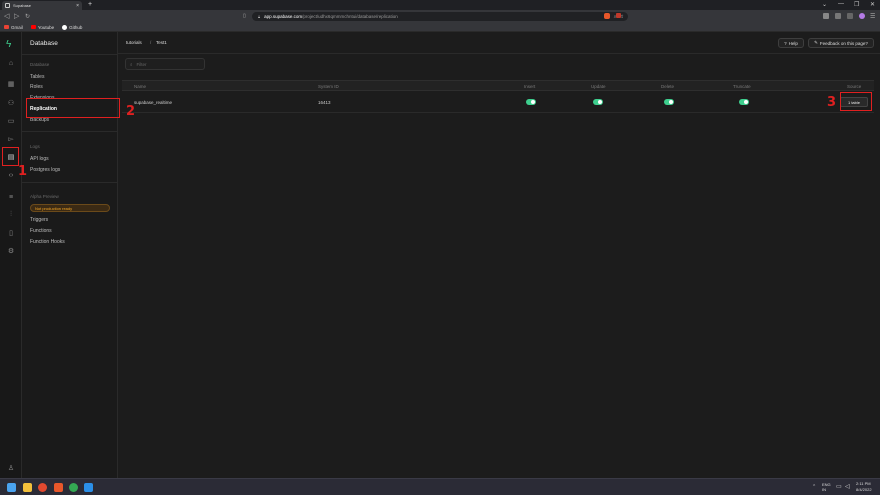 The image size is (880, 495). Describe the element at coordinates (42, 5) in the screenshot. I see `browser-tab: Supabase ×` at that location.